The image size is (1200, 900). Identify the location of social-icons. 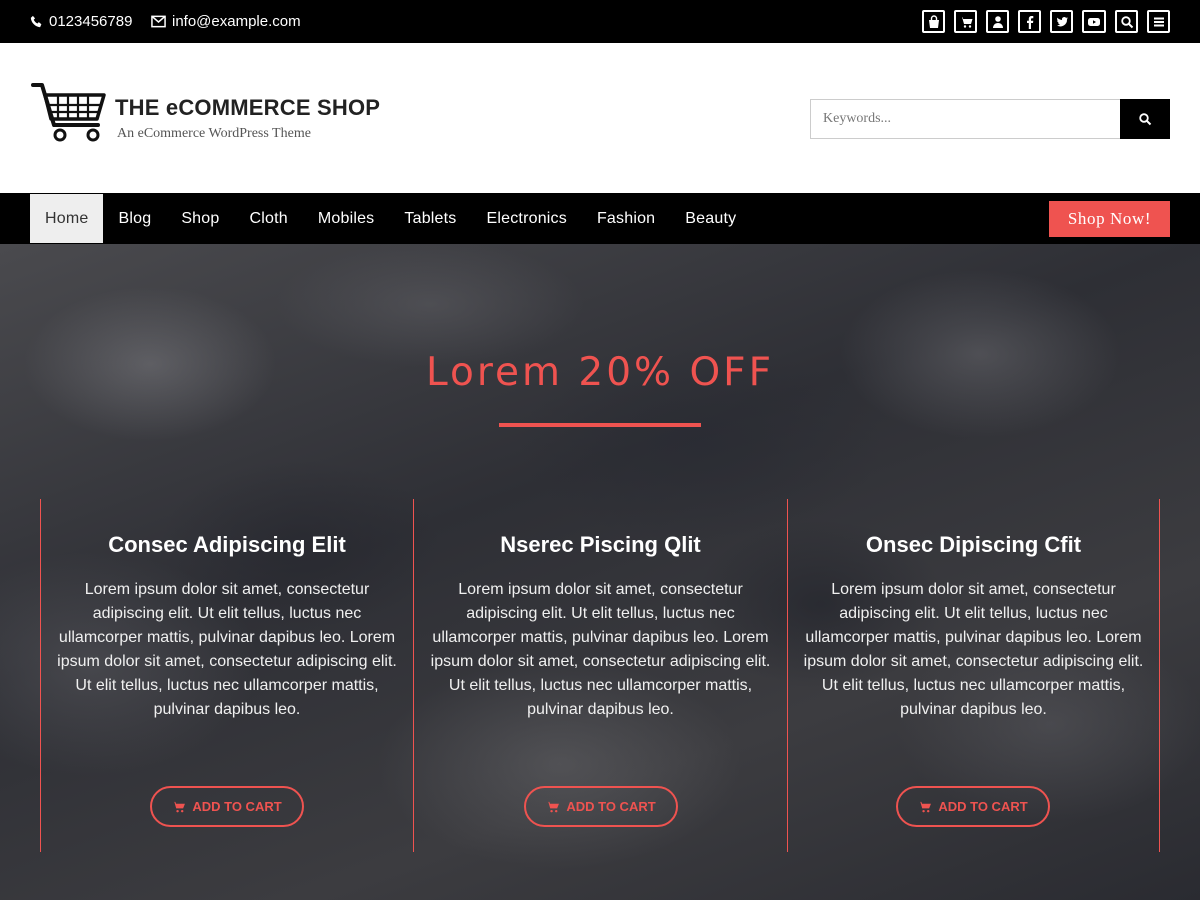
(1046, 21).